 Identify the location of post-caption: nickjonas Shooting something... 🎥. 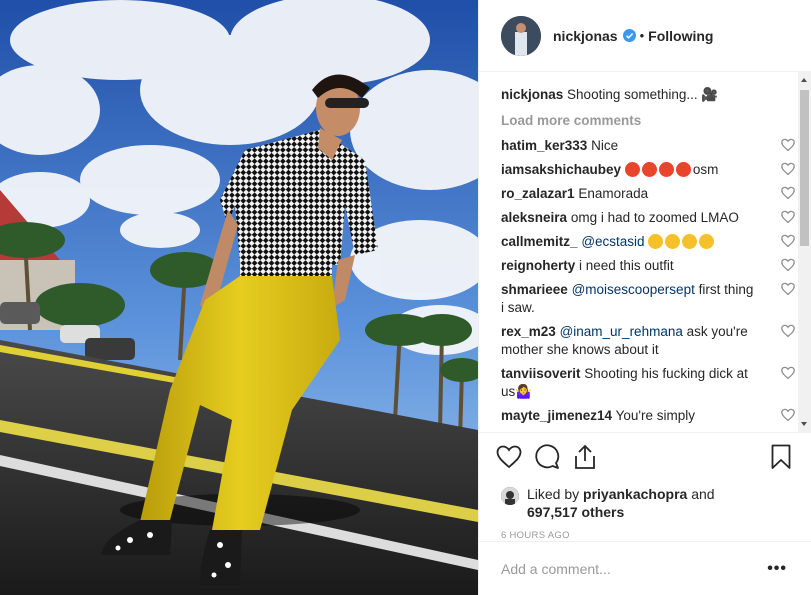
(642, 95).